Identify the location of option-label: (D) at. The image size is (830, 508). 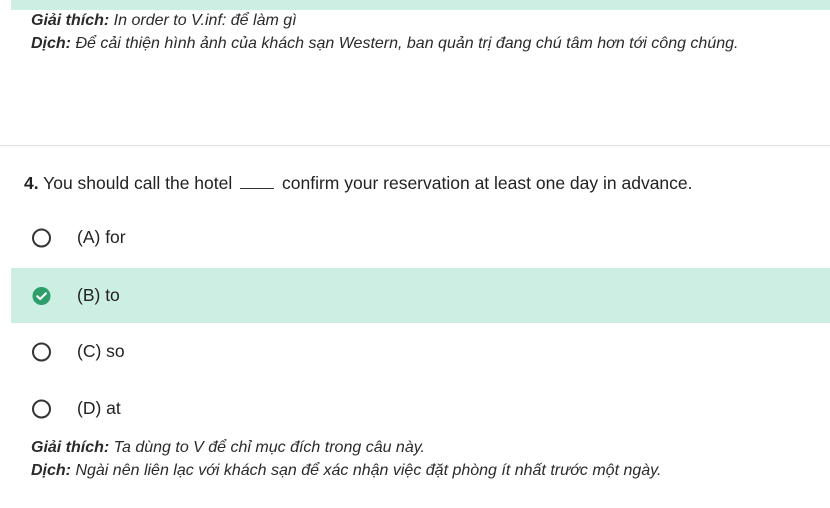
(99, 408).